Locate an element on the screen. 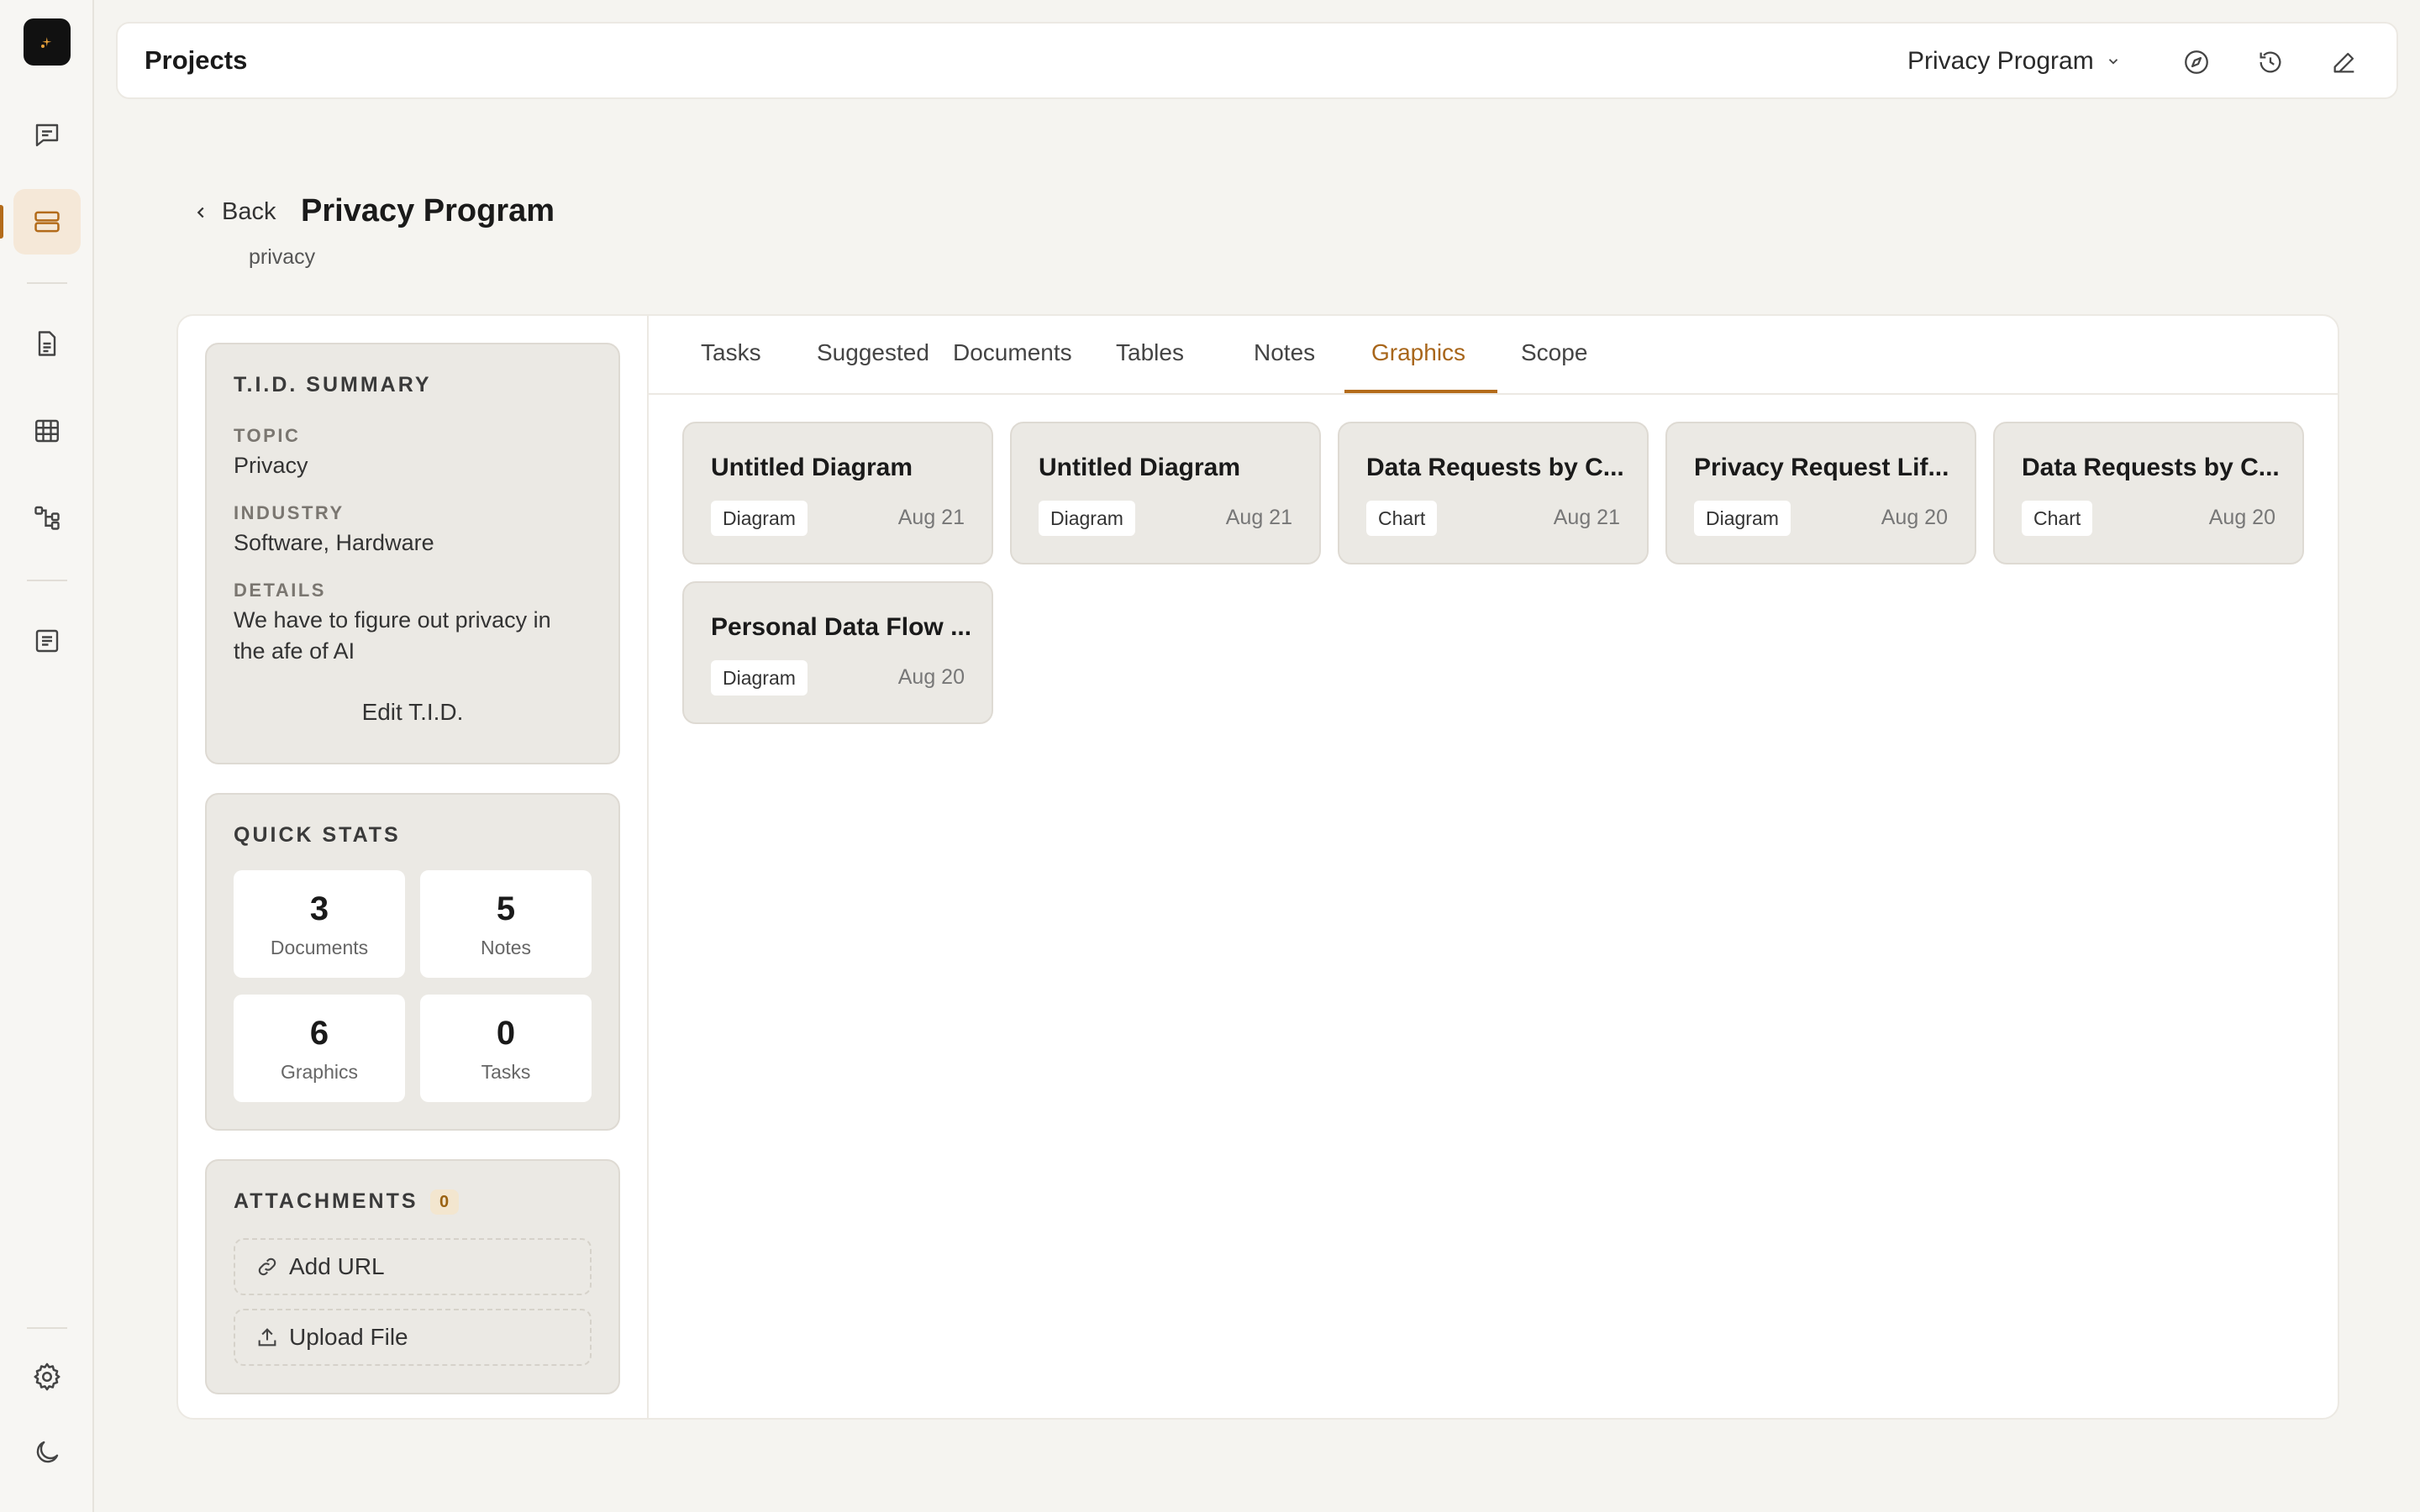  edit-button is located at coordinates (2344, 62).